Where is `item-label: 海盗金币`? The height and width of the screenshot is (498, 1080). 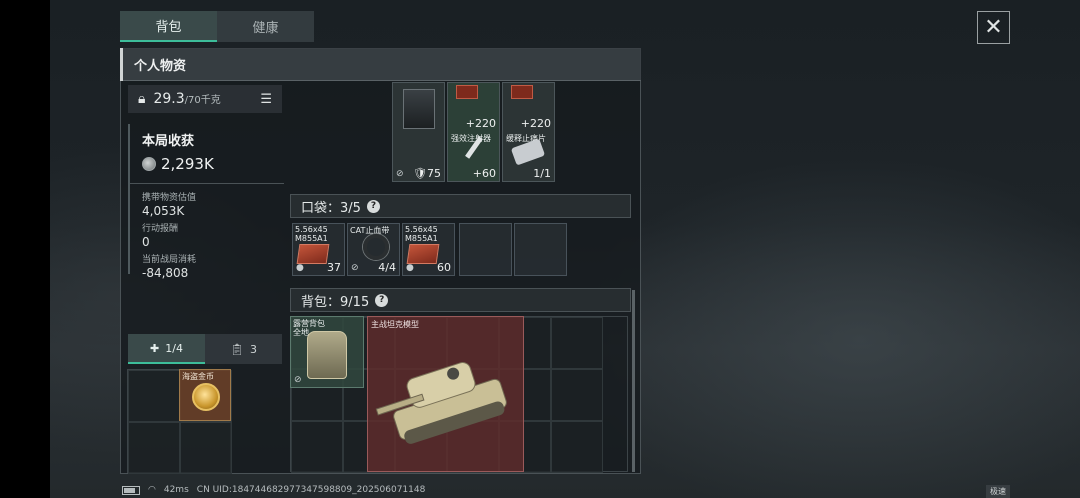
item-label: 海盗金币 is located at coordinates (198, 376).